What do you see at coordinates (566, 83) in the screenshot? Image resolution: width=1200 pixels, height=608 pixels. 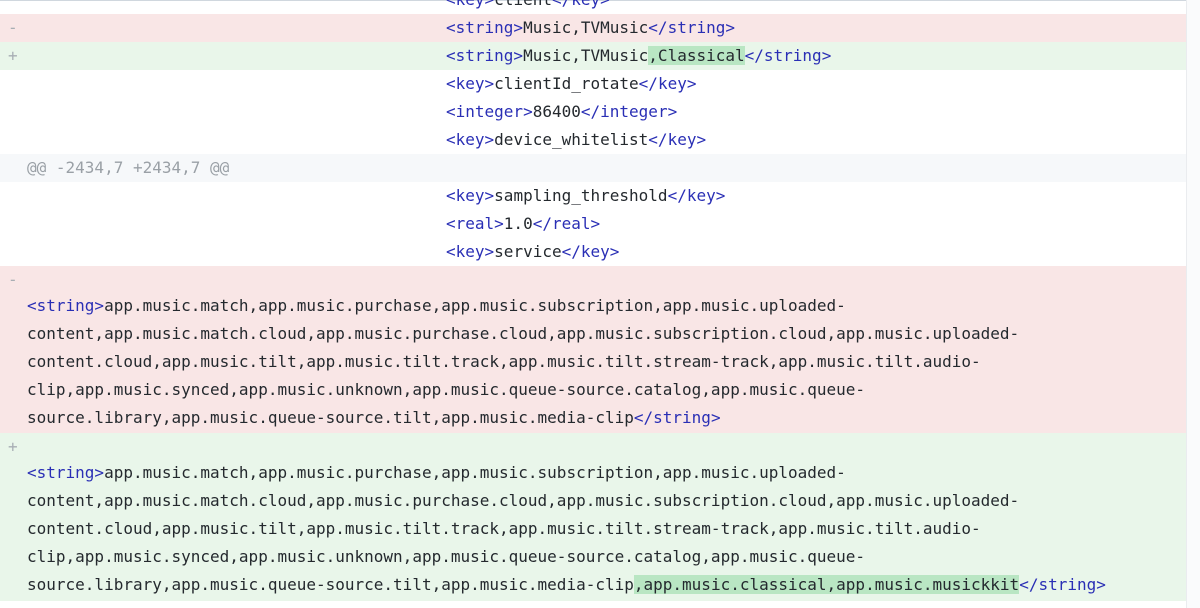 I see `xml-value: clientId_rotate` at bounding box center [566, 83].